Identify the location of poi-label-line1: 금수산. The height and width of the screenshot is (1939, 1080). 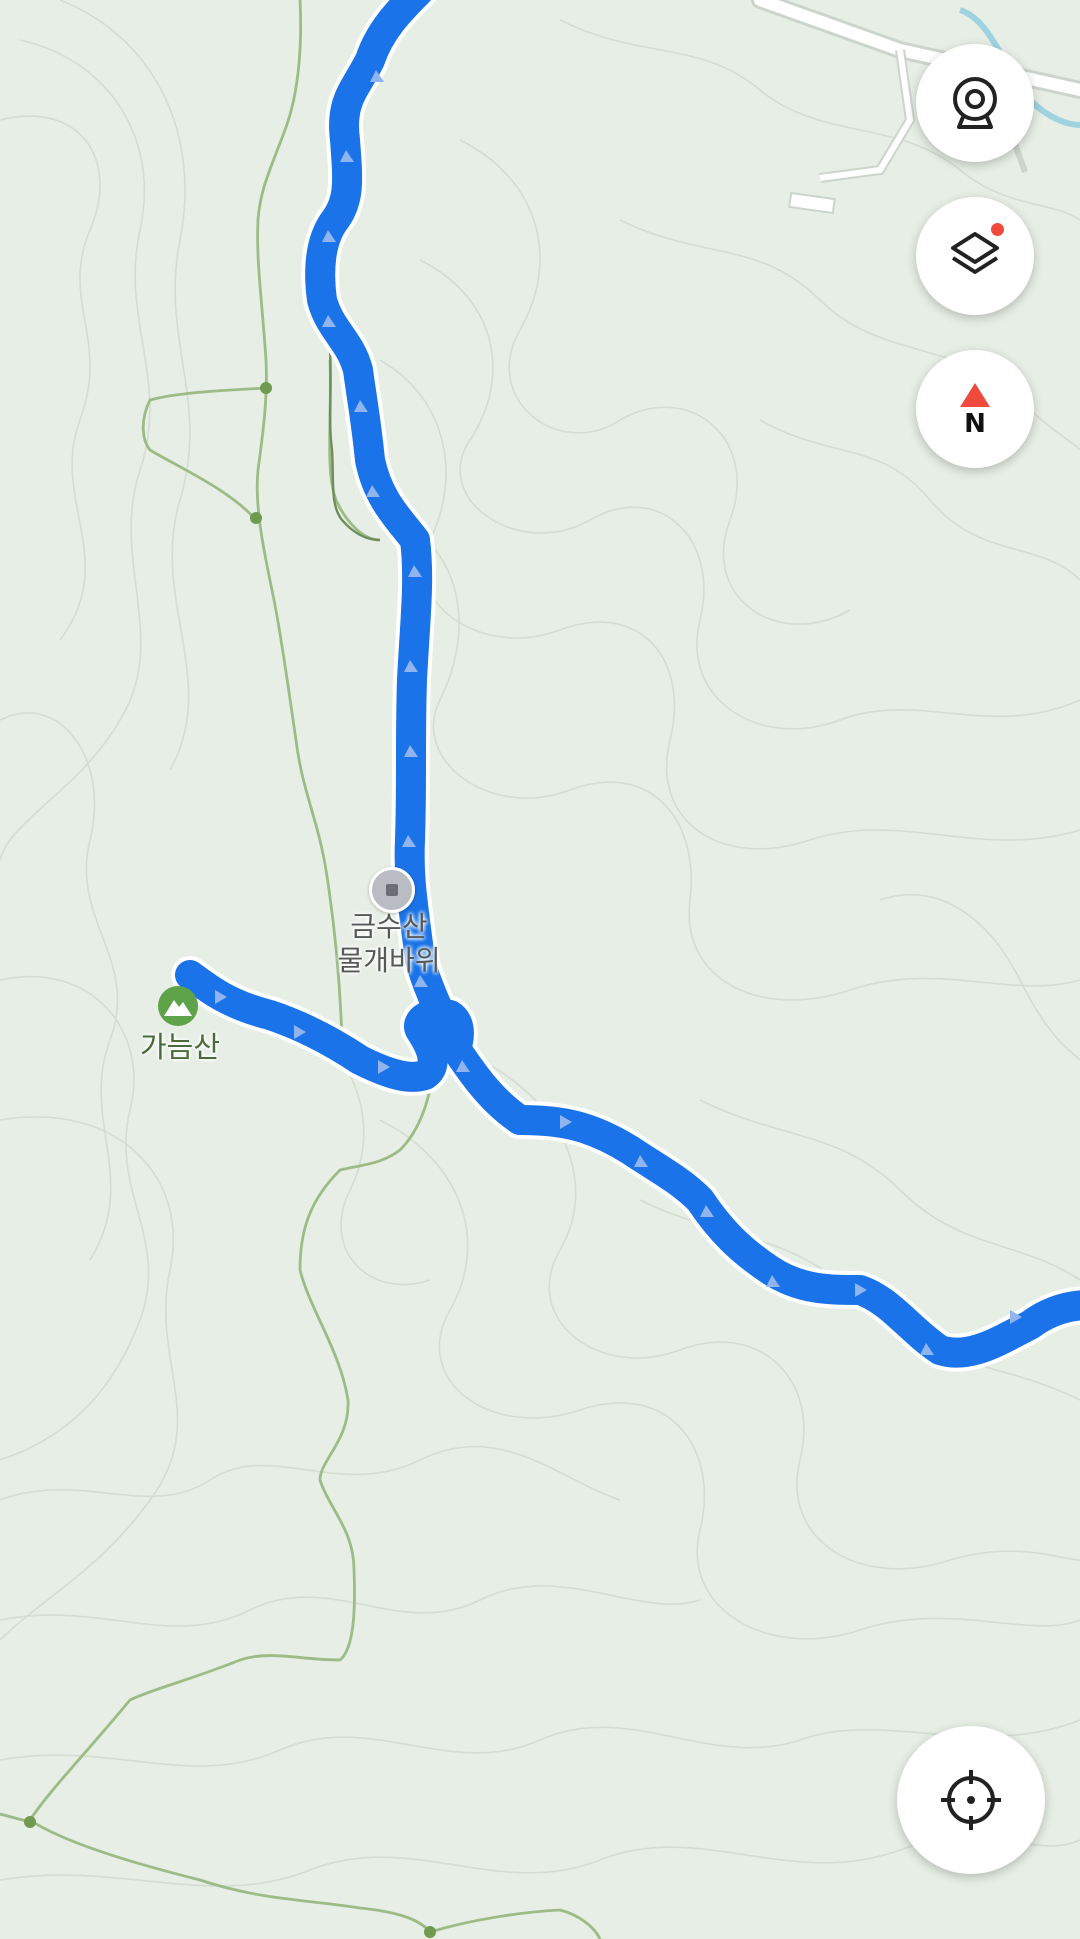
(389, 926).